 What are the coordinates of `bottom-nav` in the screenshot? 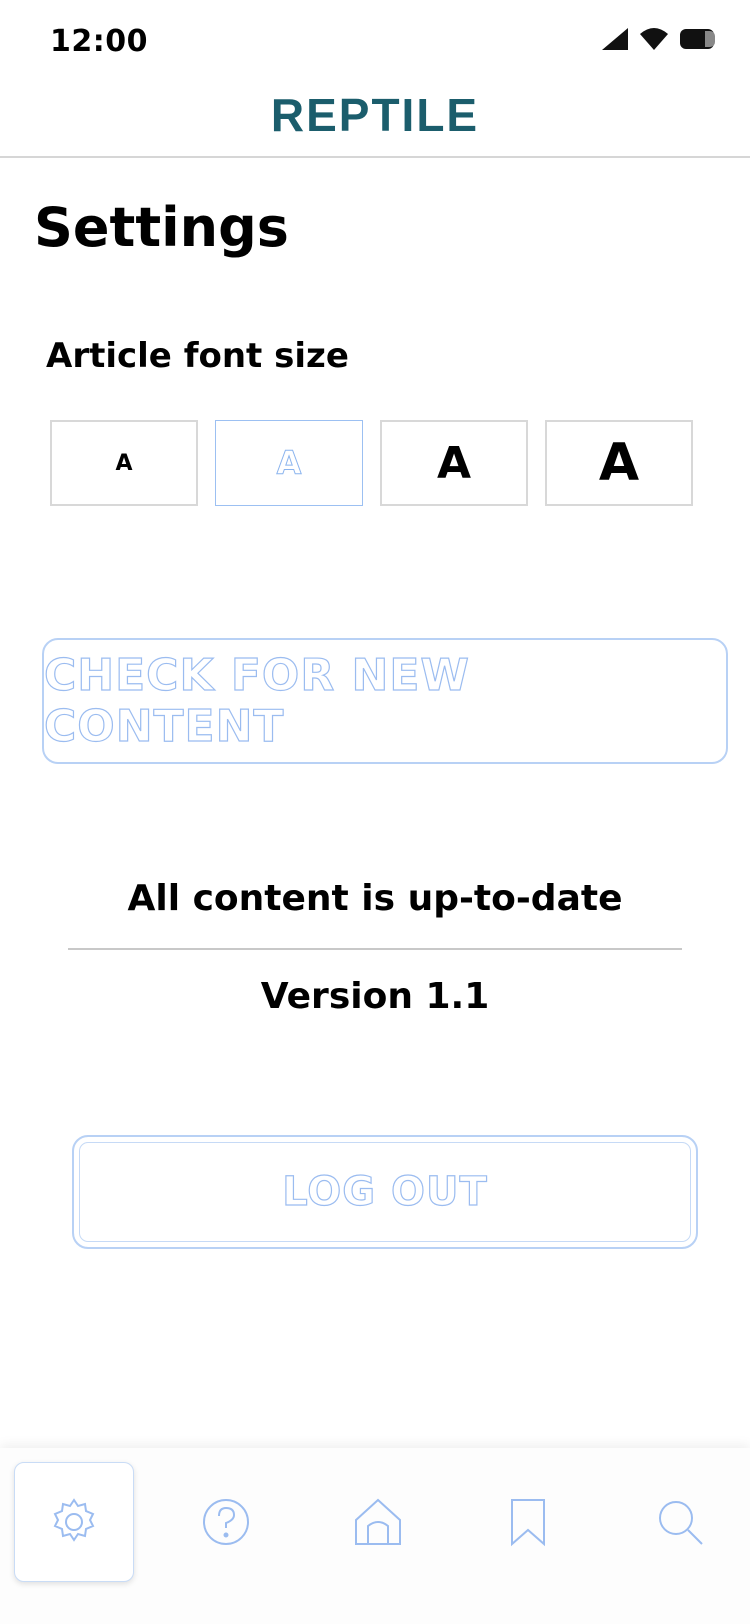 It's located at (375, 1536).